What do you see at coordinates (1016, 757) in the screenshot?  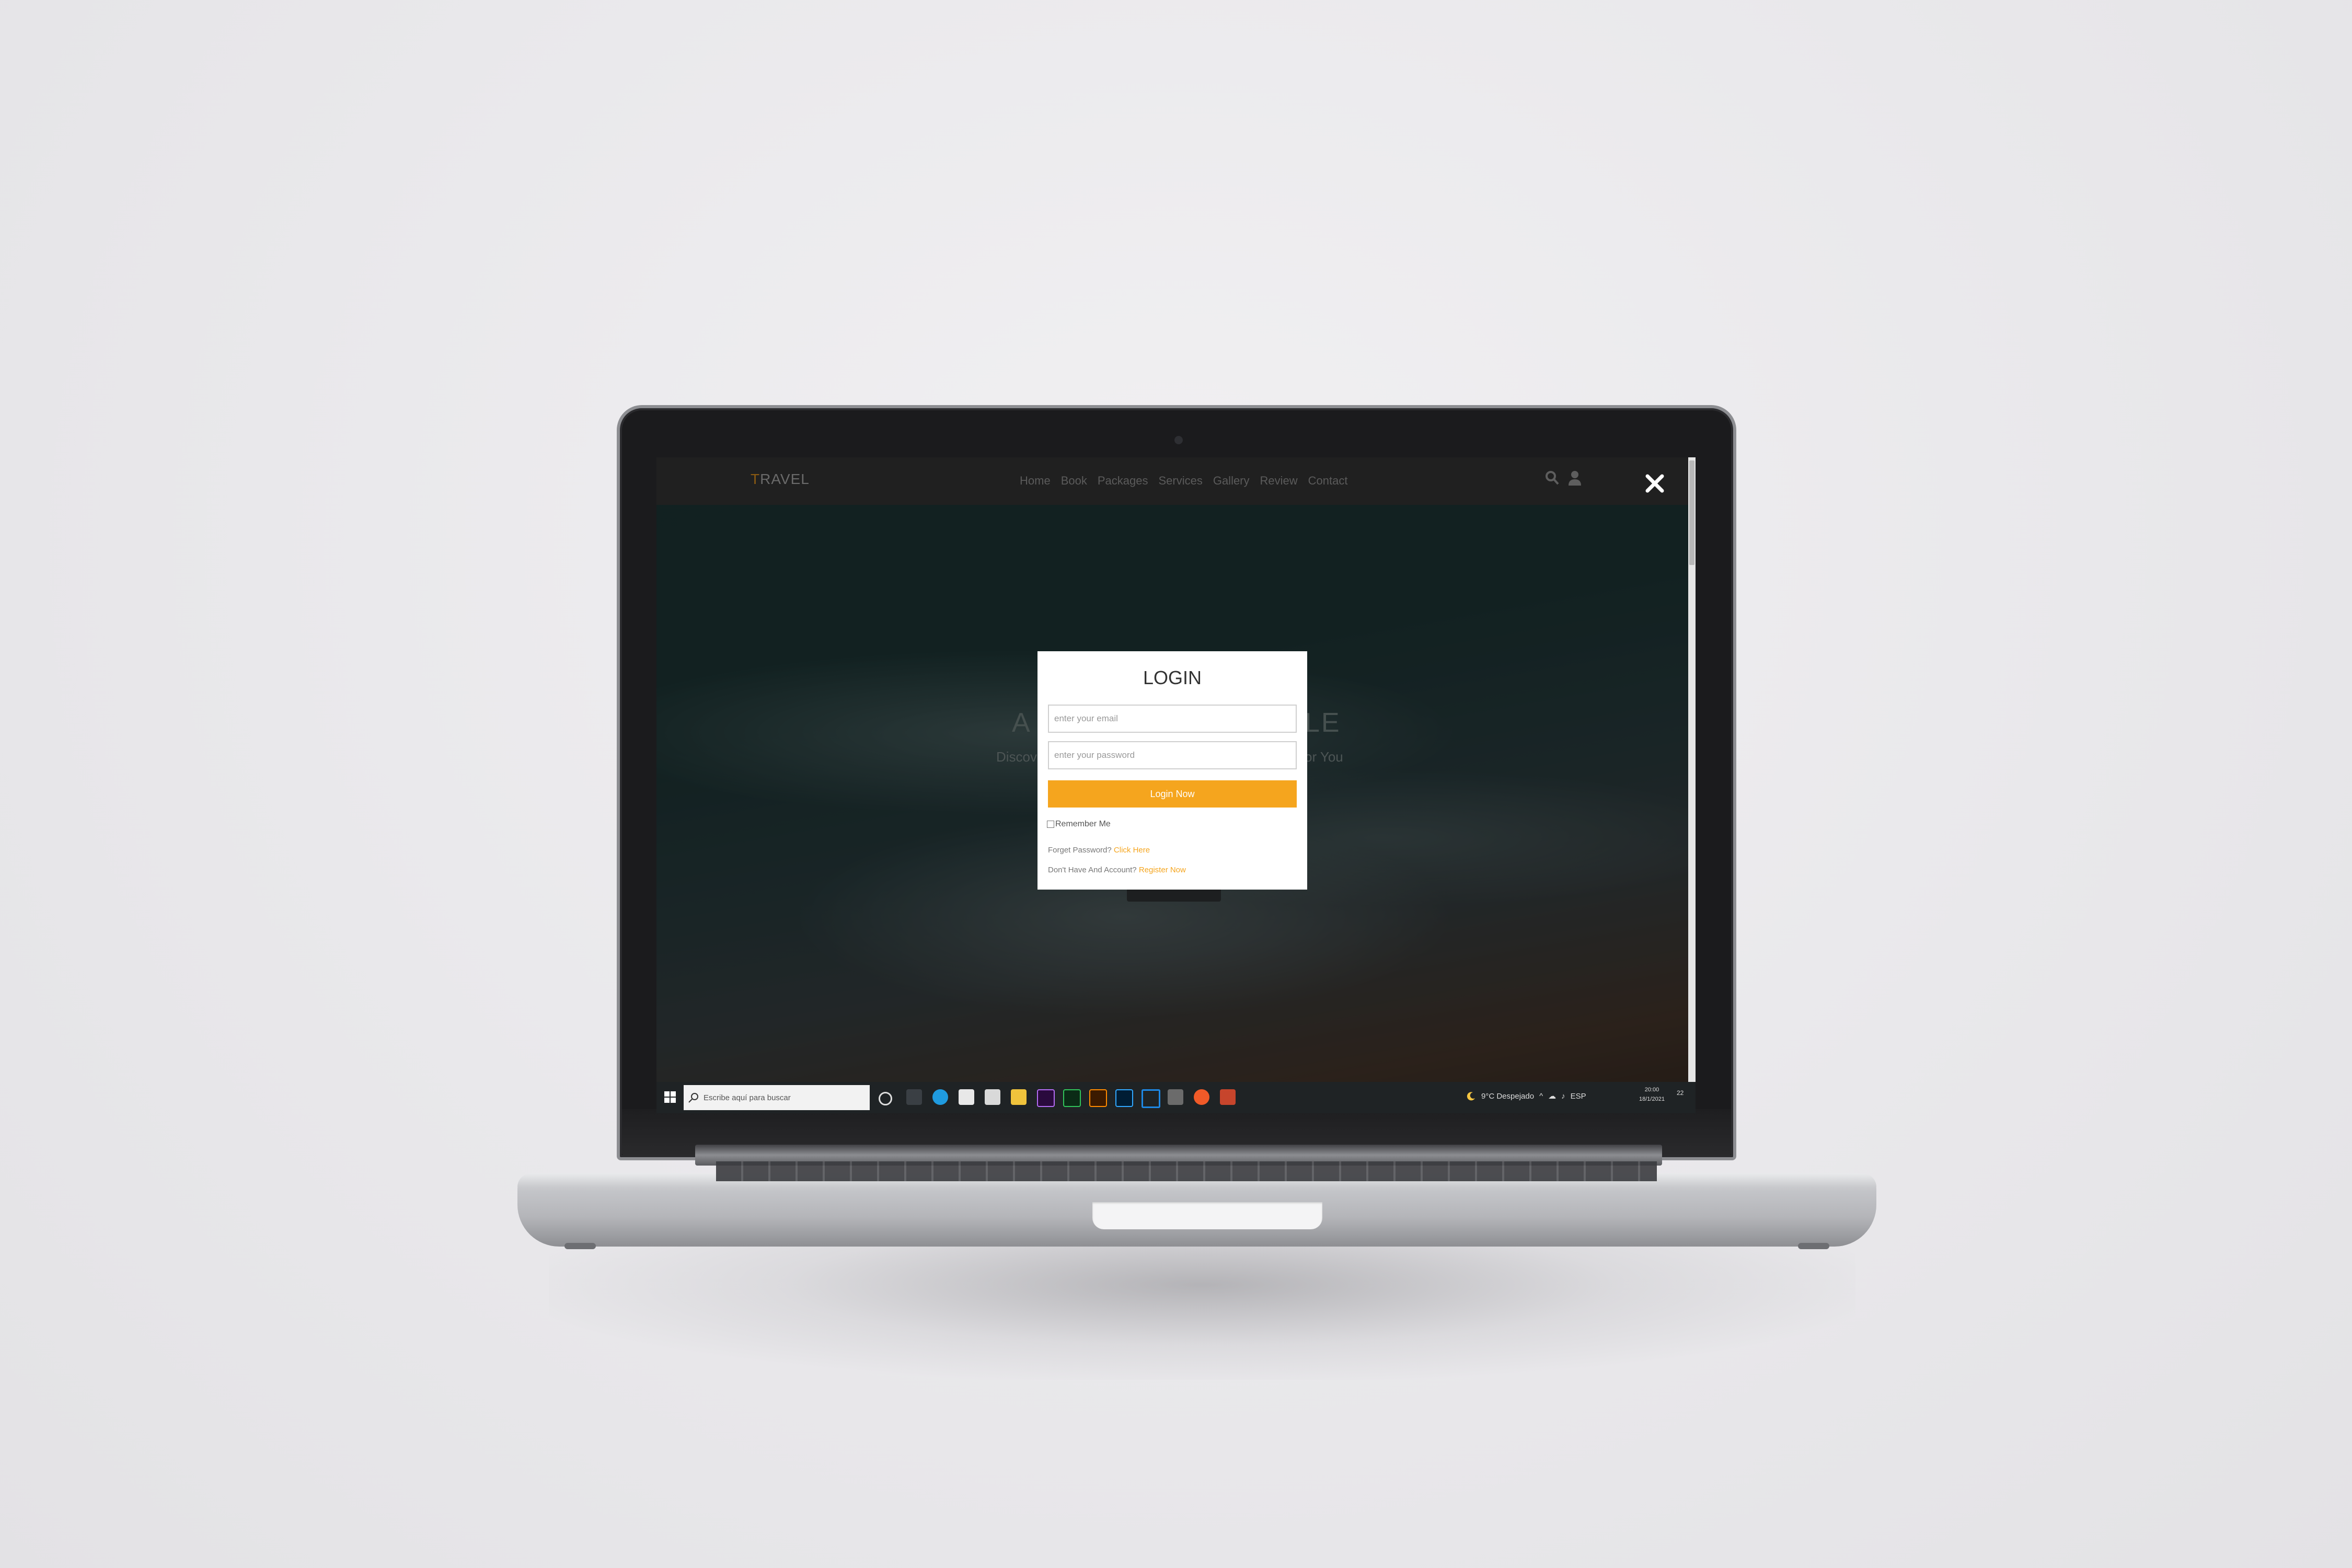 I see `hero-subtitle-left: Discov` at bounding box center [1016, 757].